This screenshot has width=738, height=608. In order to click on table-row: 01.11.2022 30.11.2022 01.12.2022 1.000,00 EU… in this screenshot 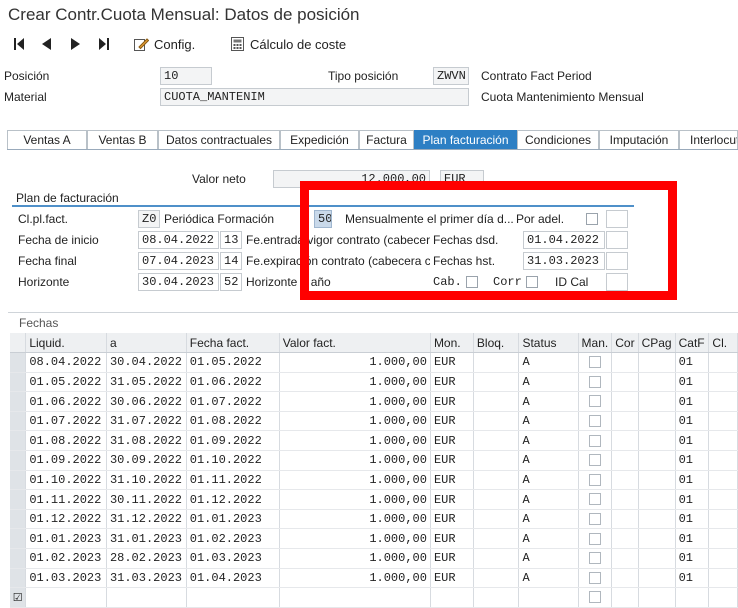, I will do `click(374, 499)`.